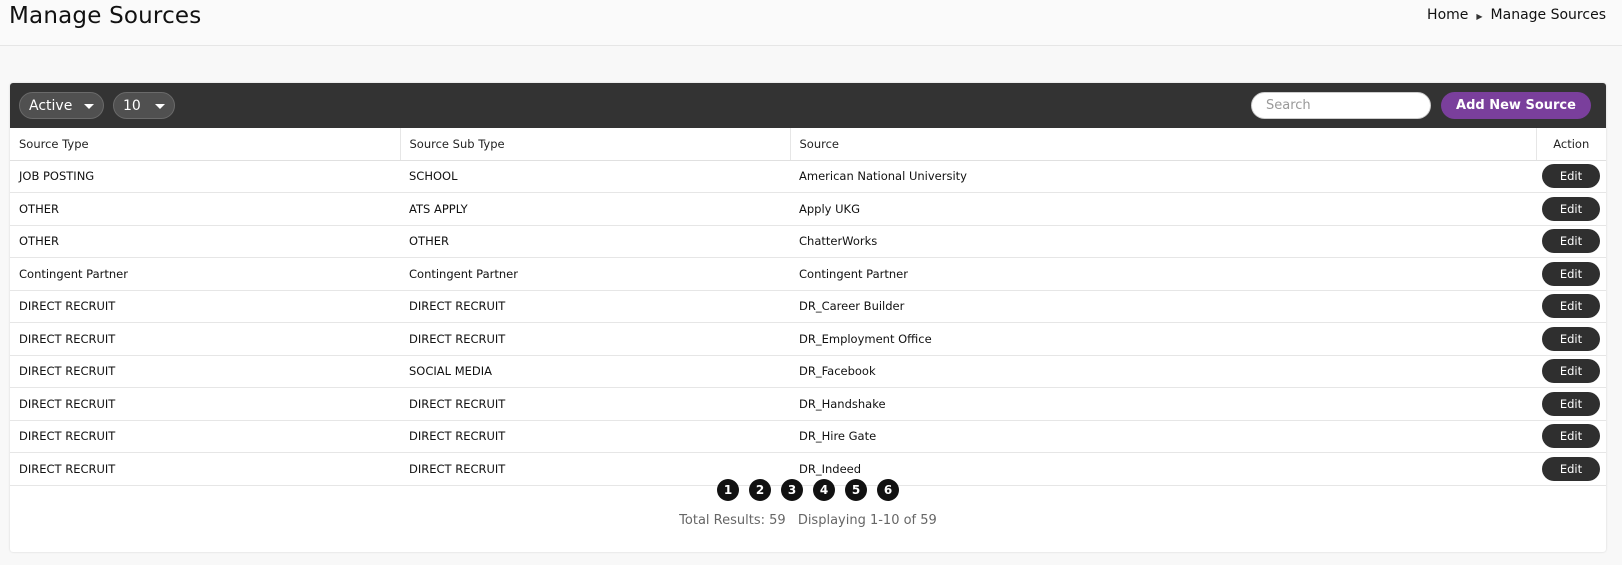  What do you see at coordinates (760, 490) in the screenshot?
I see `page-button: 2` at bounding box center [760, 490].